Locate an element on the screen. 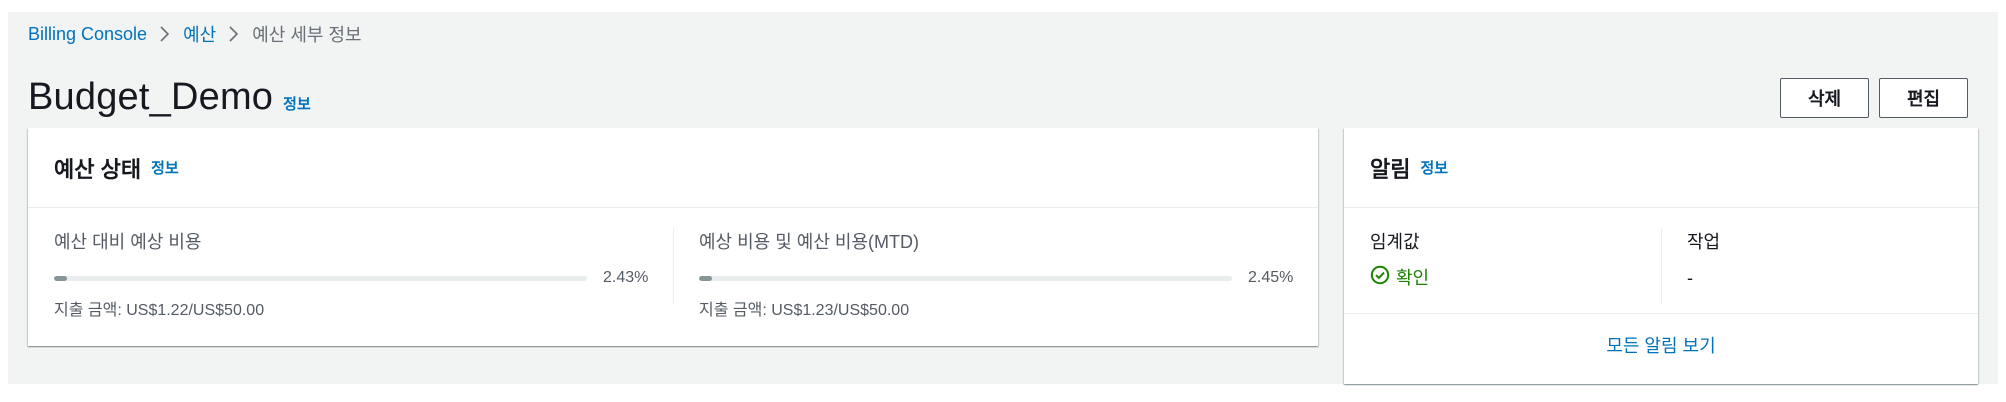  page-header: Budget_Demo 정보 is located at coordinates (169, 97).